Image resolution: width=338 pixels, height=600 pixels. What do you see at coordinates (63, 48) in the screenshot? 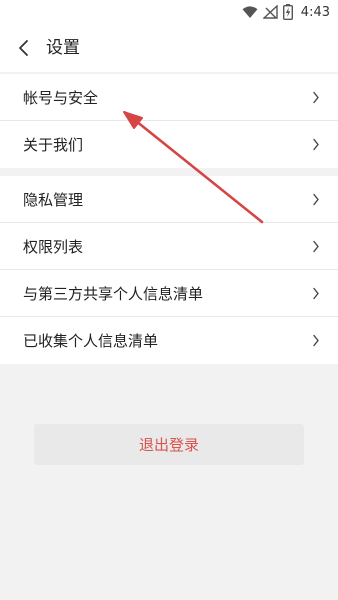
I see `page-title: 设置` at bounding box center [63, 48].